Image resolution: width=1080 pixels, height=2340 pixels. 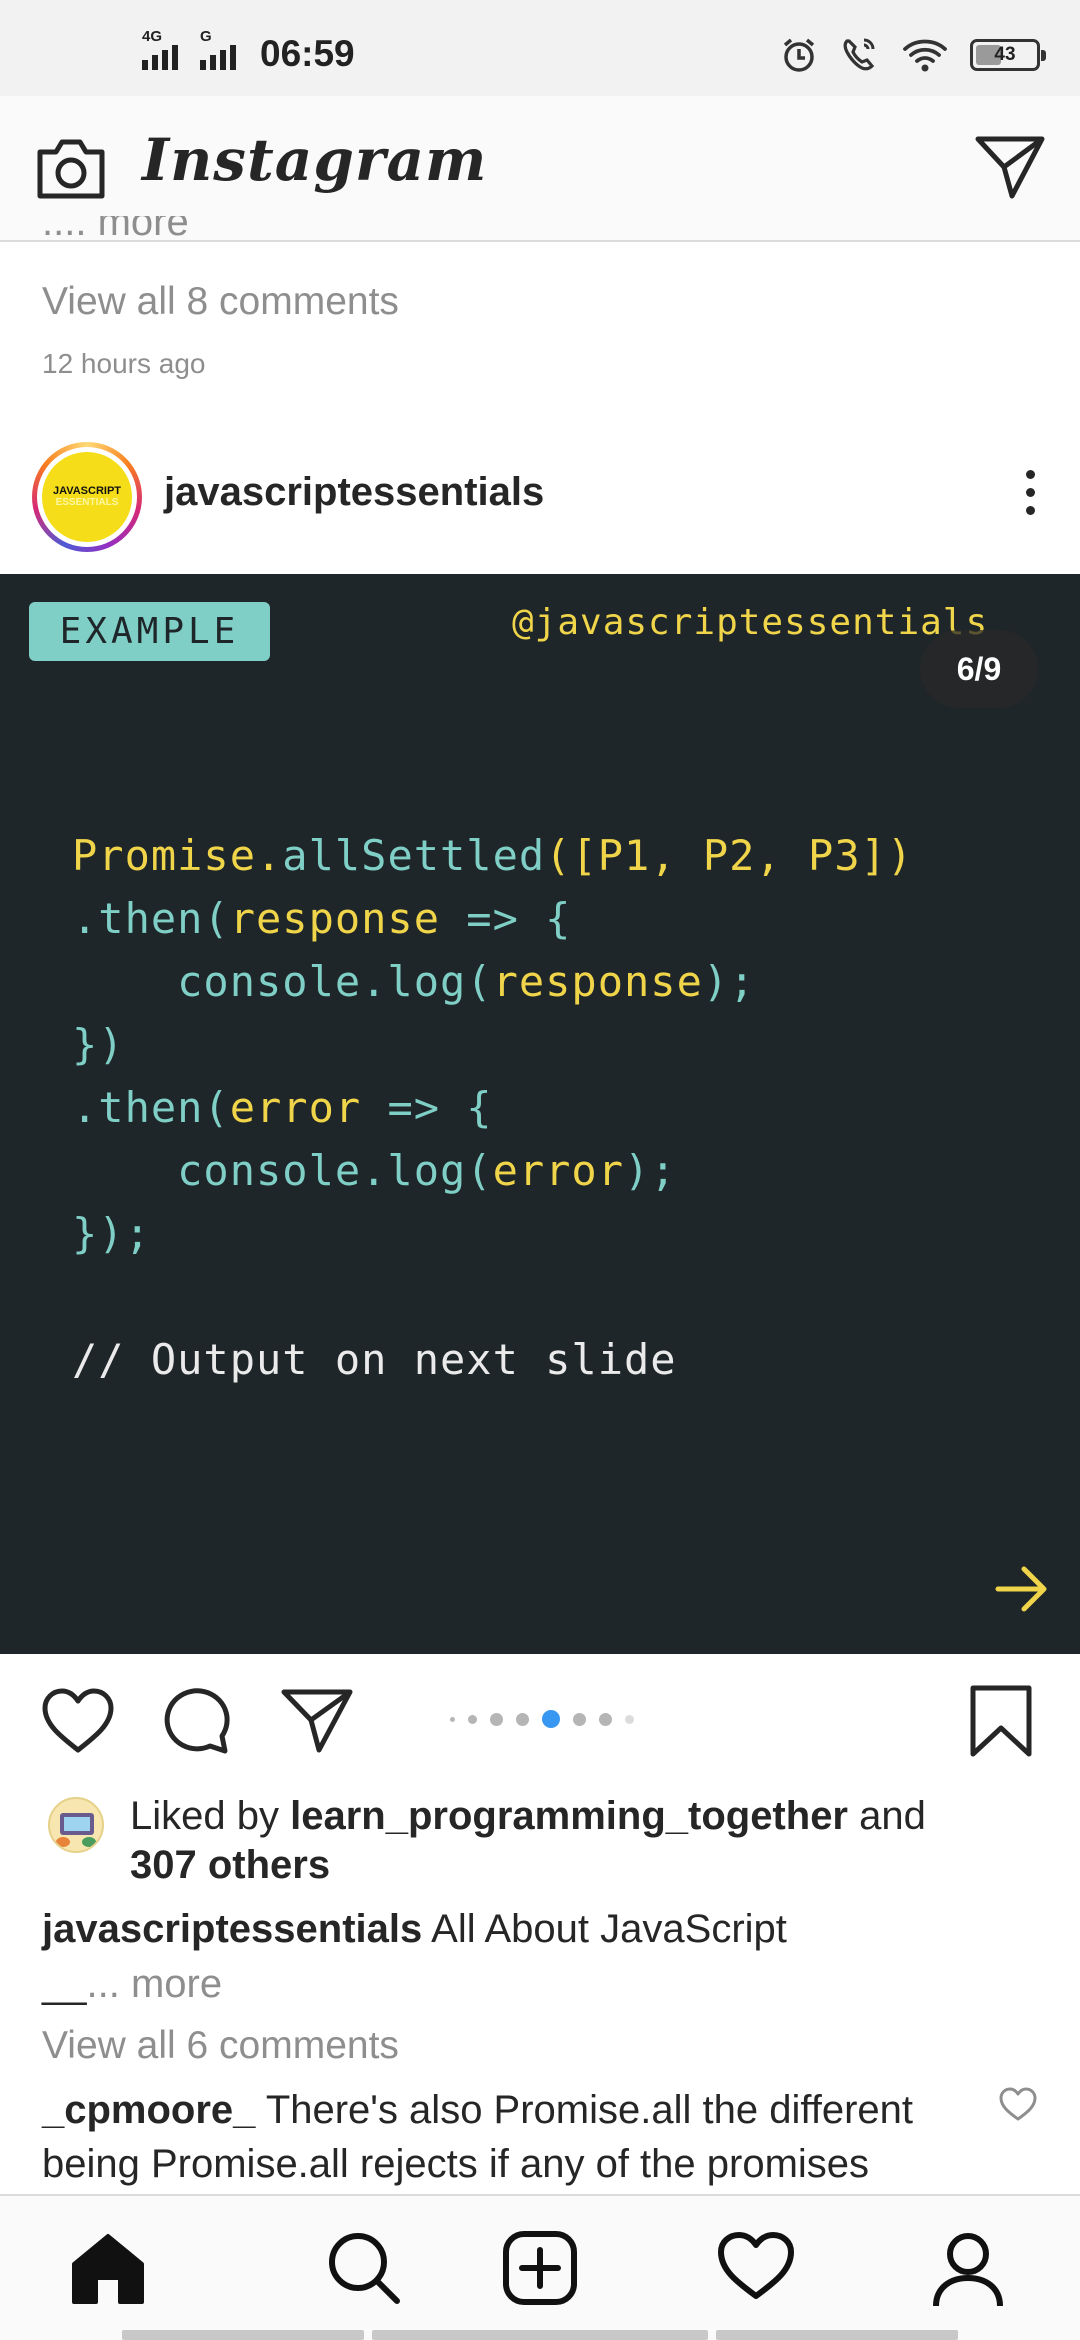 What do you see at coordinates (243, 2335) in the screenshot?
I see `gesture-bar-left` at bounding box center [243, 2335].